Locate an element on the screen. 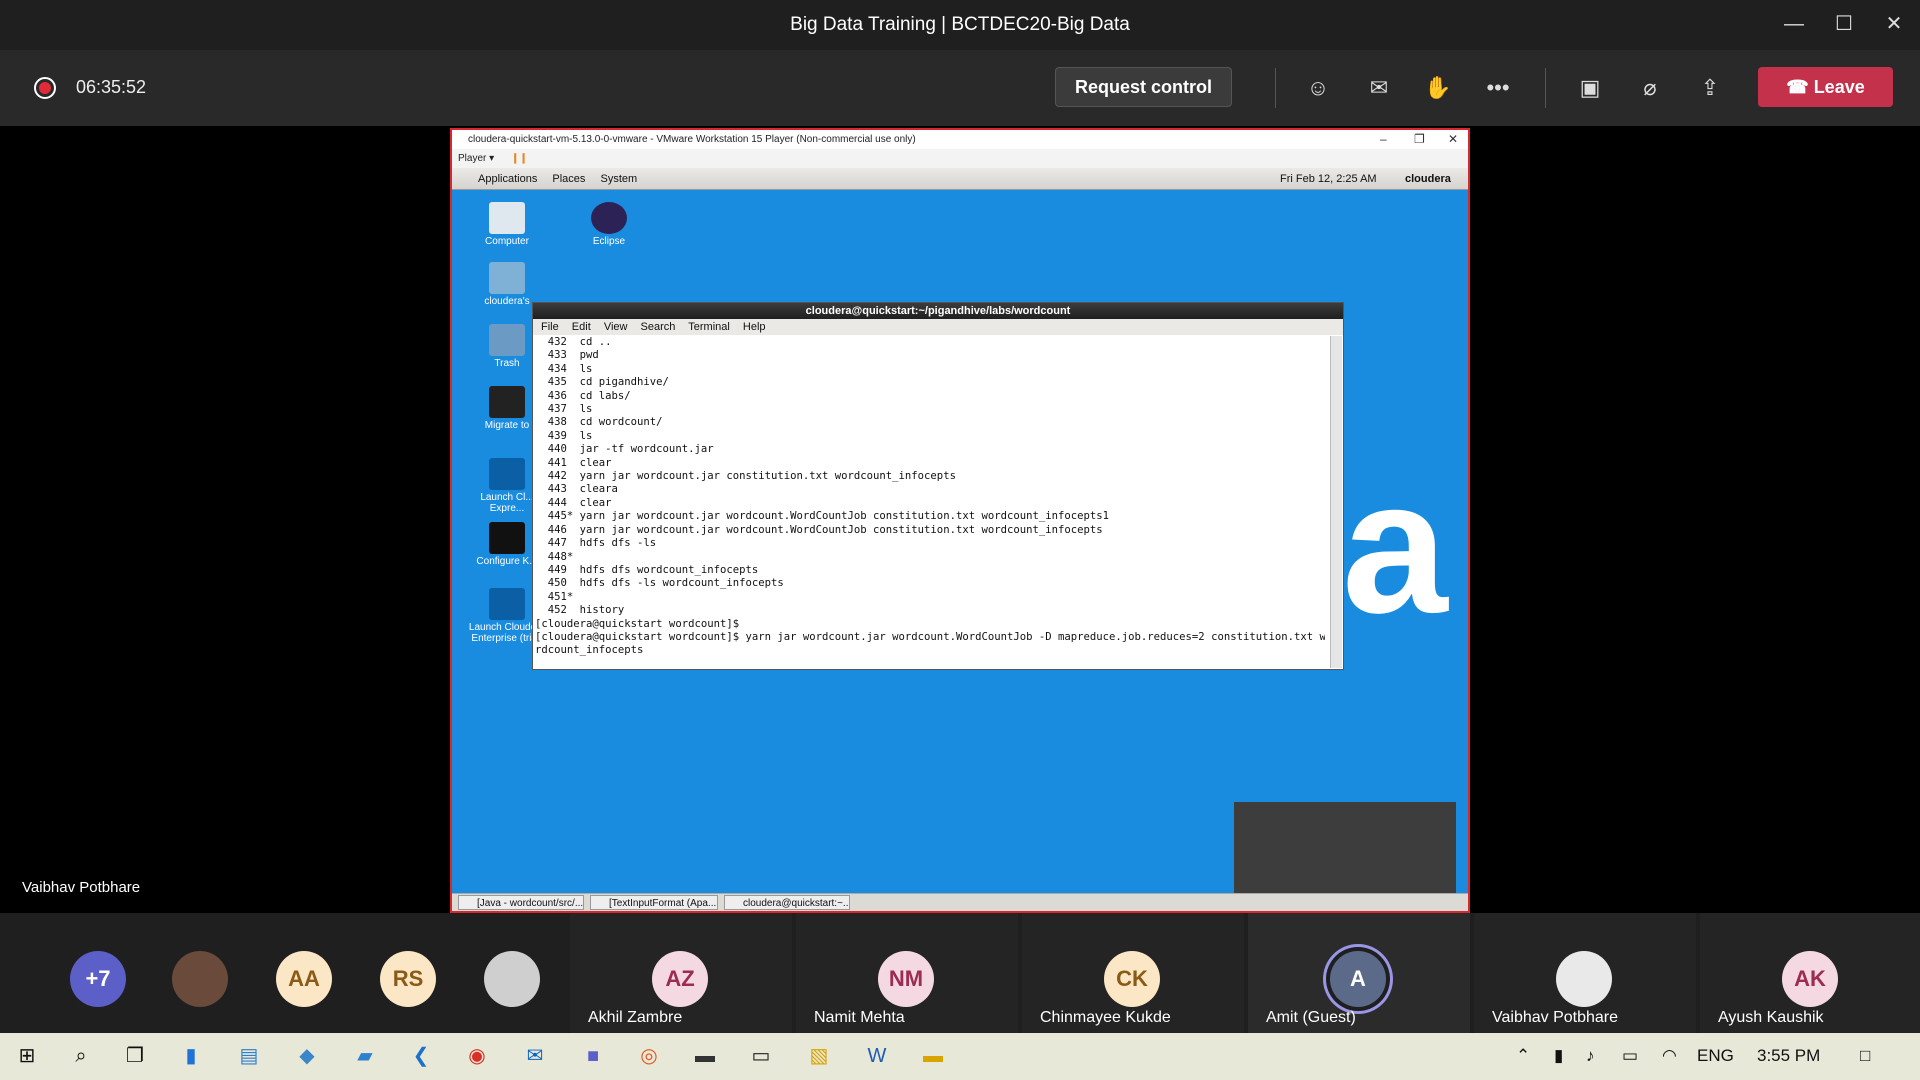  wifi-icon: ◠ is located at coordinates (1669, 1056).